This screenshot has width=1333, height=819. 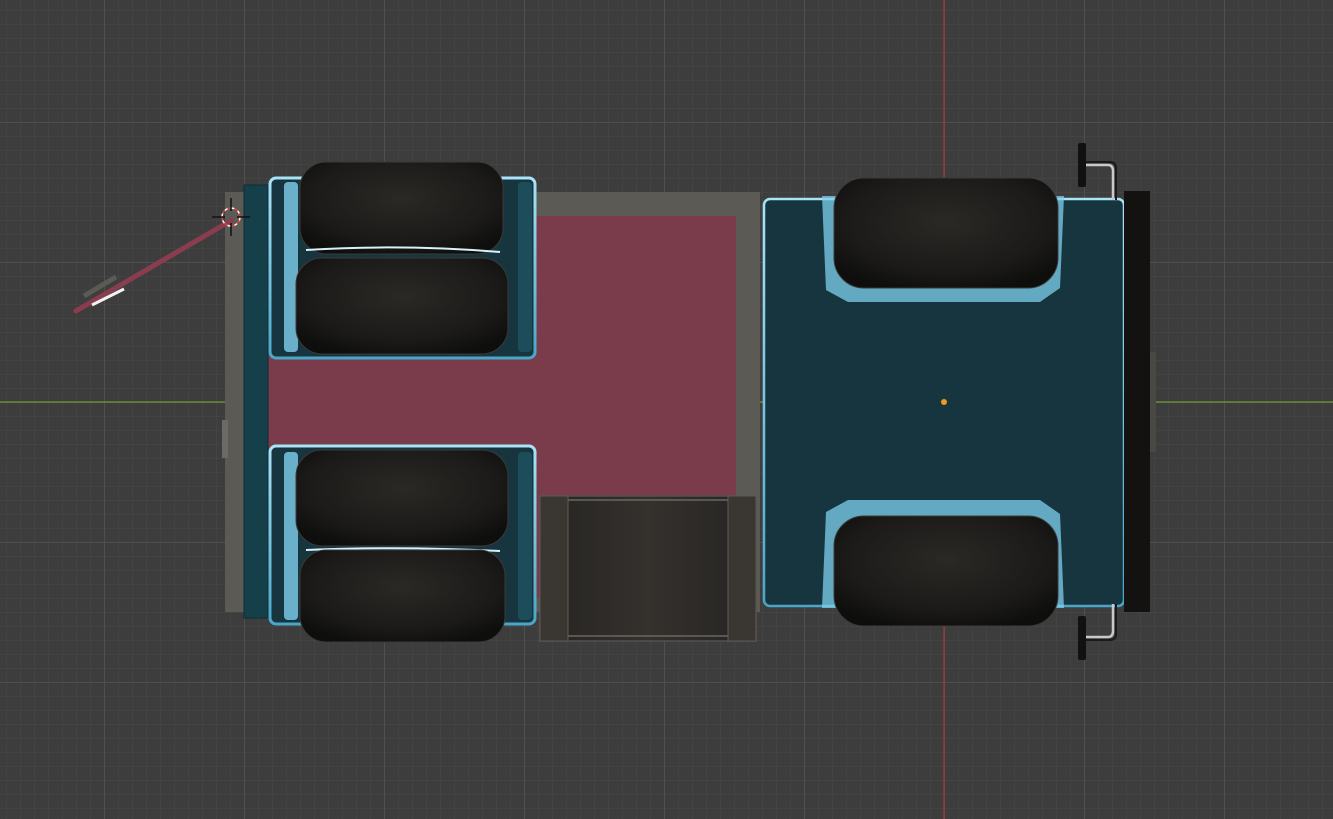 I want to click on front-bumper, so click(x=1137, y=401).